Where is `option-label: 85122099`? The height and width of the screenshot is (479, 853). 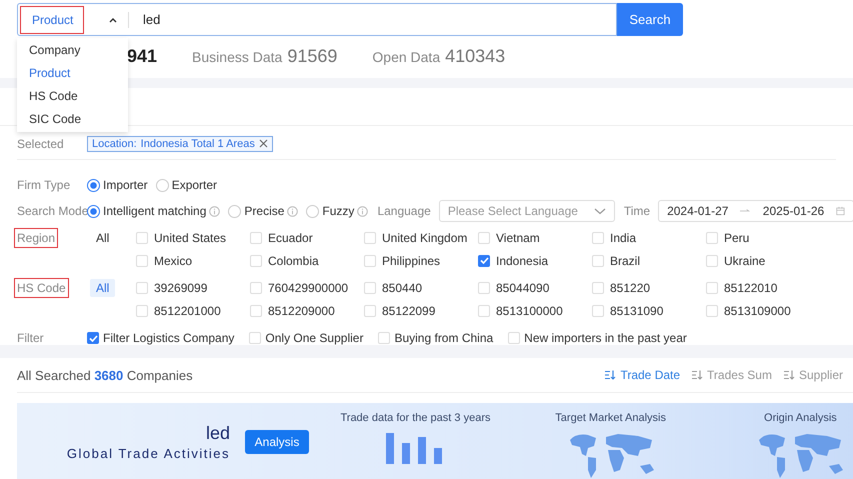
option-label: 85122099 is located at coordinates (409, 311).